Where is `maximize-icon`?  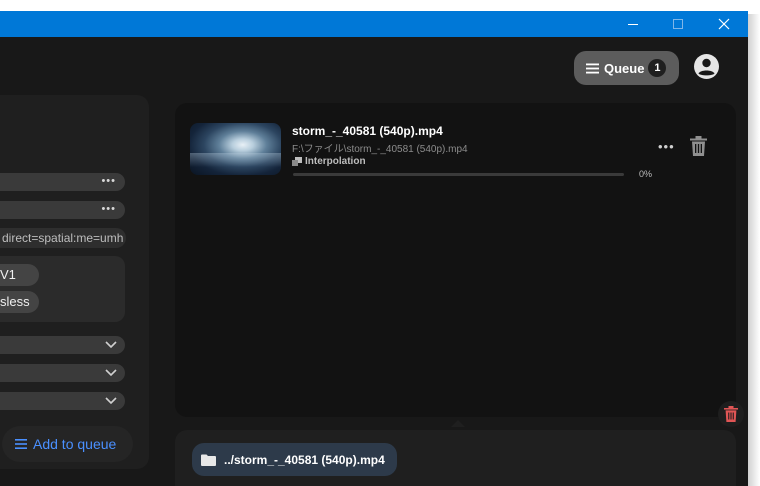 maximize-icon is located at coordinates (678, 24).